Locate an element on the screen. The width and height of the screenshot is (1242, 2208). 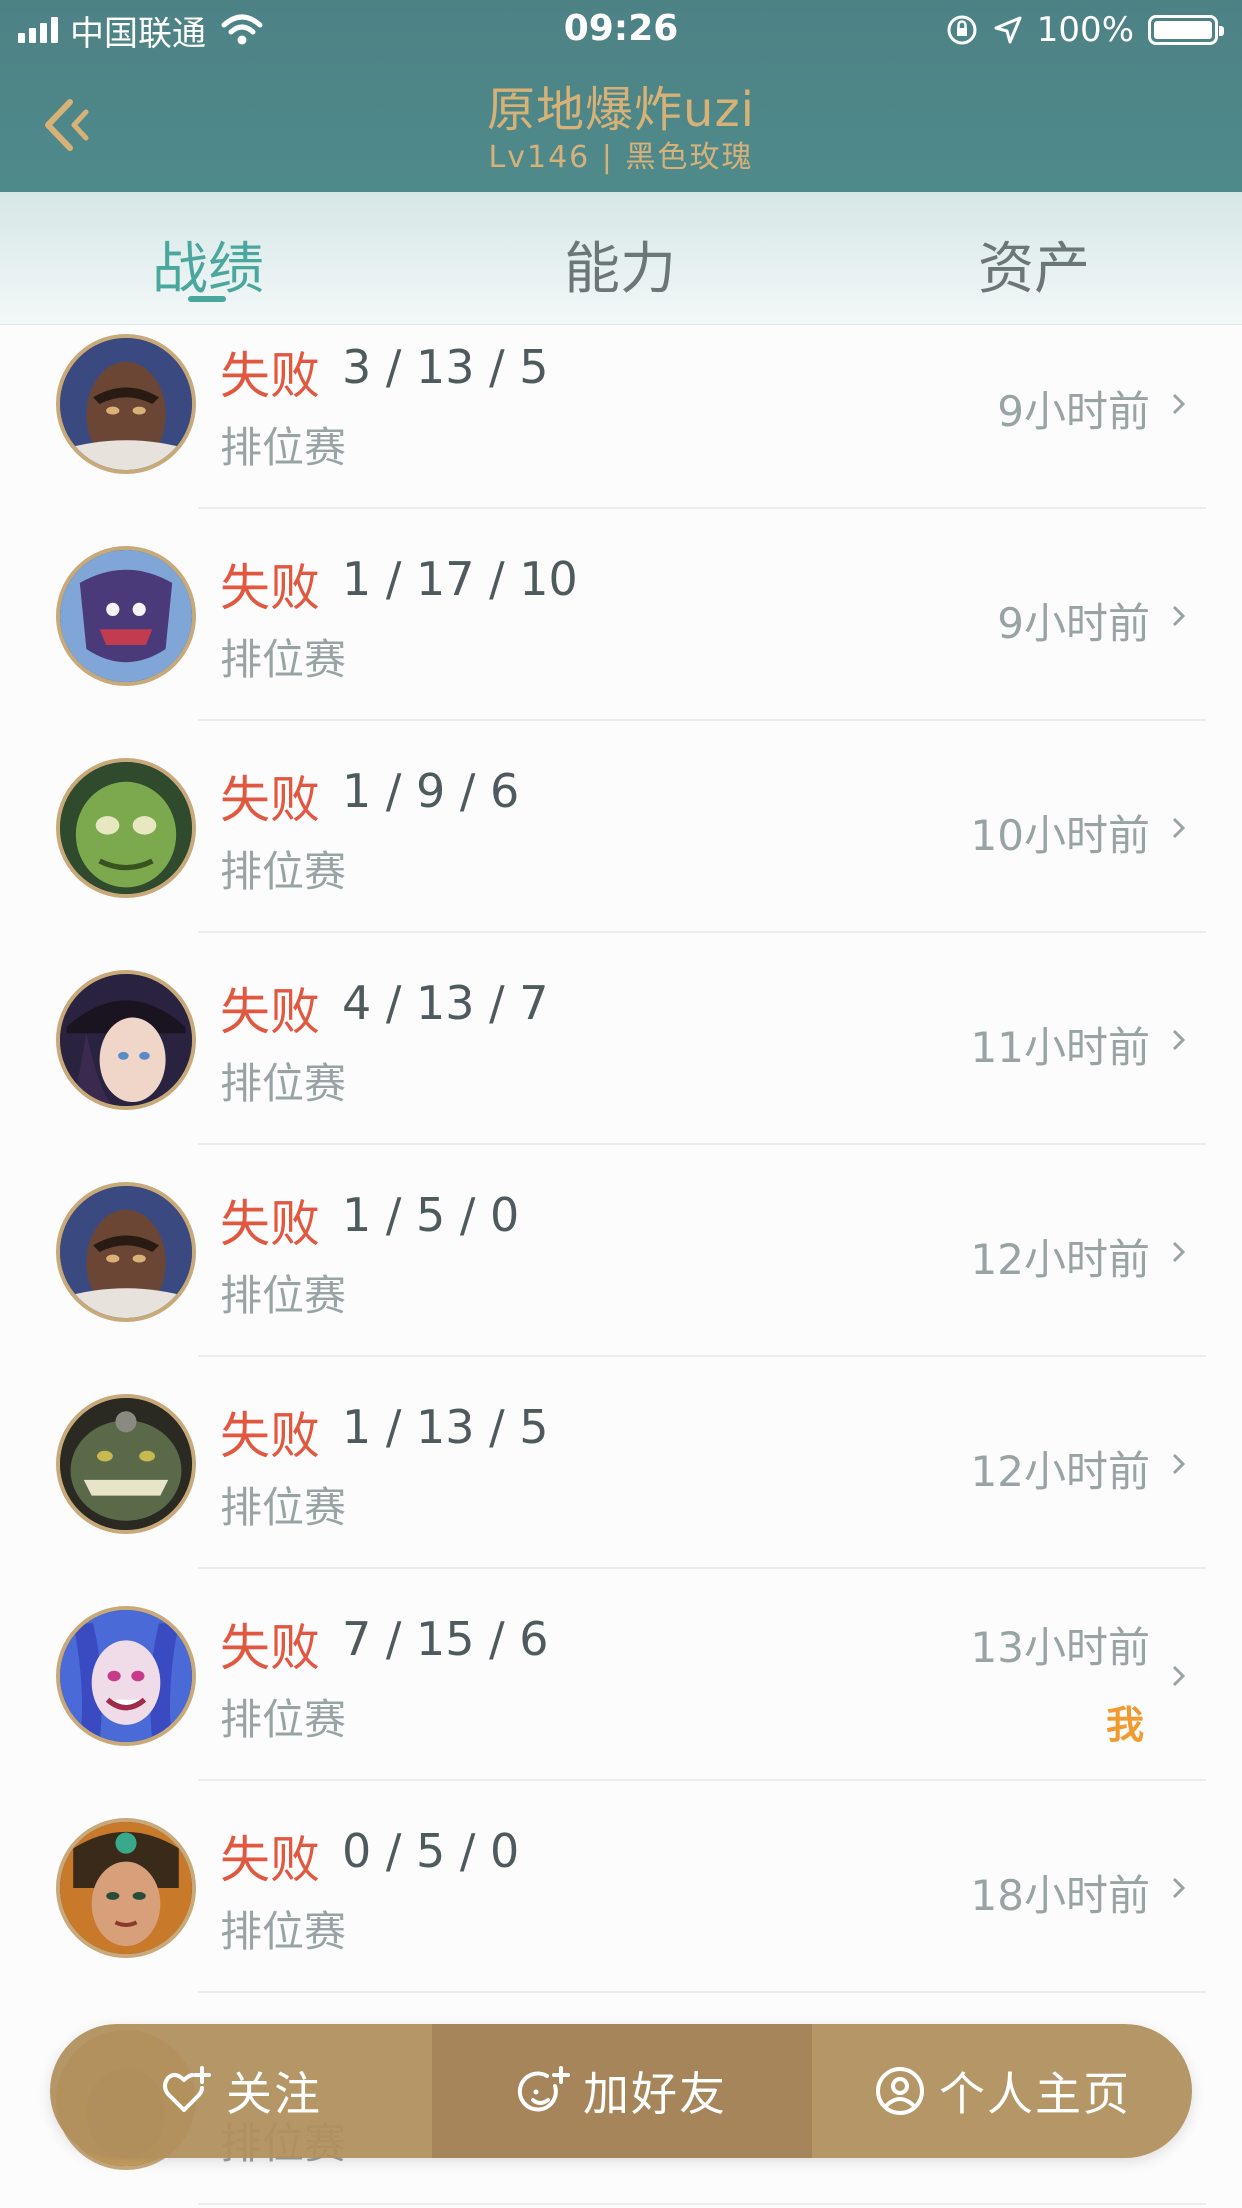
match-row: 失败 1 / 13 / 5 排位赛 12小时前 is located at coordinates (621, 1488).